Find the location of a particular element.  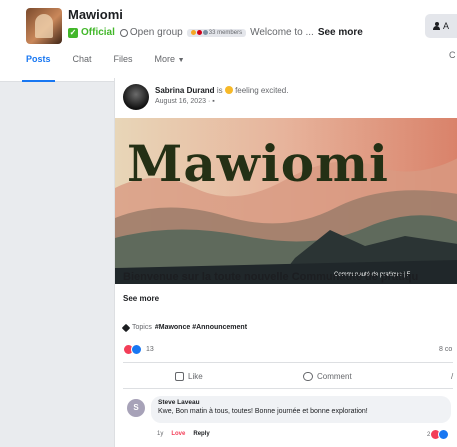

share-button: / is located at coordinates (452, 376).